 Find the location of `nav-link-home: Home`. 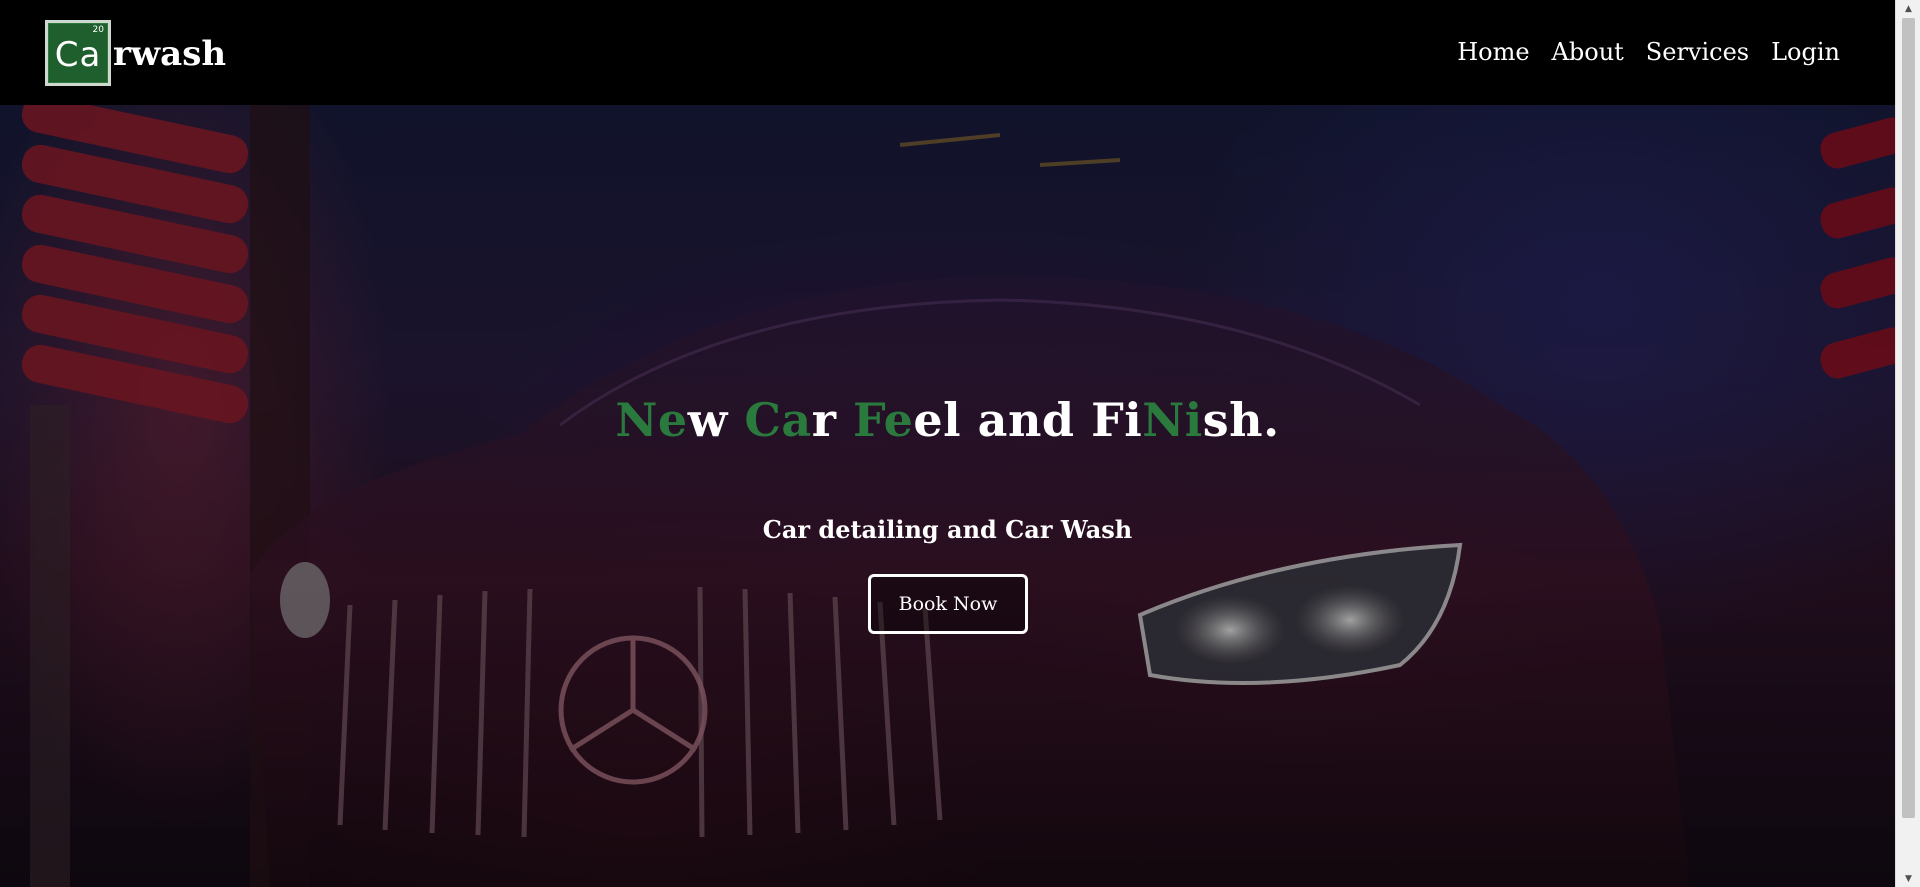

nav-link-home: Home is located at coordinates (1493, 52).